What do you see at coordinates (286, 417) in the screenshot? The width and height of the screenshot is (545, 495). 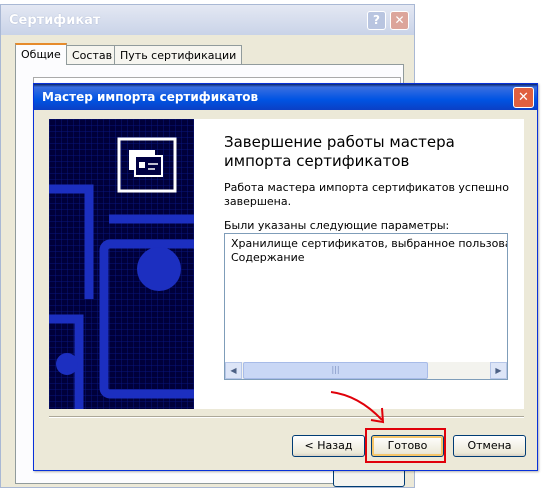 I see `divider` at bounding box center [286, 417].